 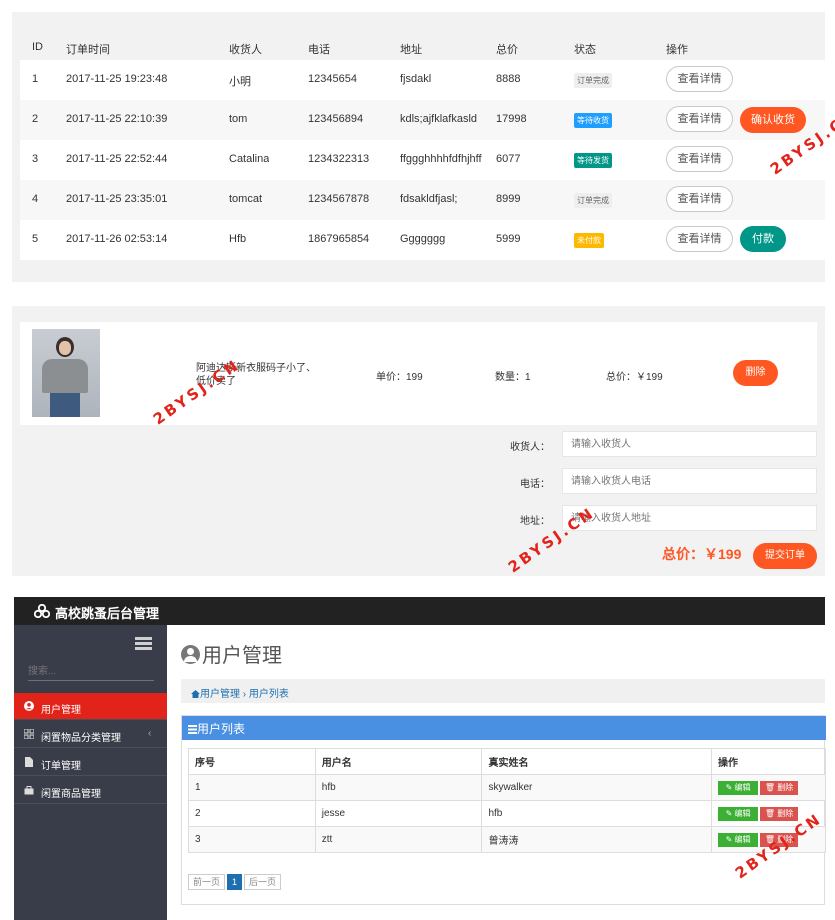 I want to click on sidebar-item-categories: 闲置物品分类管理 ‹, so click(x=90, y=734).